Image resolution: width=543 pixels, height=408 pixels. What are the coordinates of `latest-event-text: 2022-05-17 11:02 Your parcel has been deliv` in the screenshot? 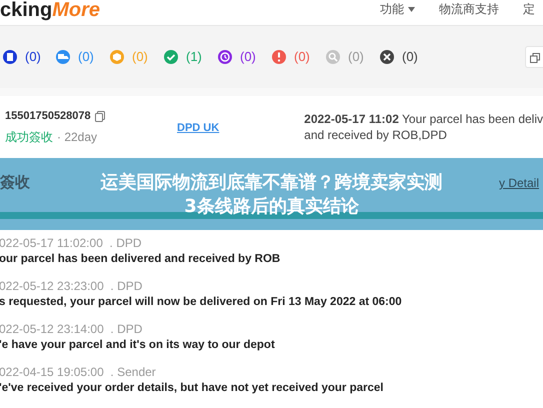 It's located at (423, 119).